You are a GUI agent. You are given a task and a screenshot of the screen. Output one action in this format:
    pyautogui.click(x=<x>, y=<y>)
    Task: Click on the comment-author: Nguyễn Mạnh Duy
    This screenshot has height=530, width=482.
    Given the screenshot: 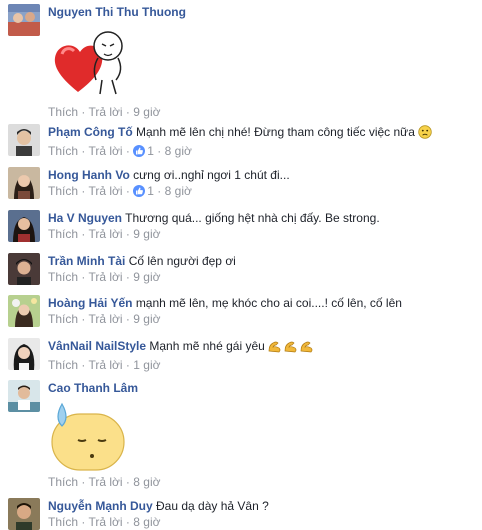 What is the action you would take?
    pyautogui.click(x=100, y=506)
    